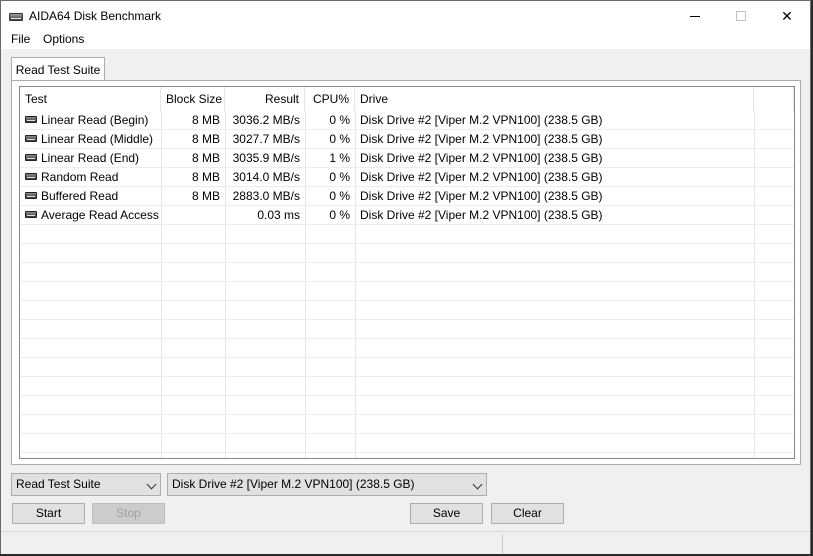  What do you see at coordinates (90, 99) in the screenshot?
I see `column-header-test: Test` at bounding box center [90, 99].